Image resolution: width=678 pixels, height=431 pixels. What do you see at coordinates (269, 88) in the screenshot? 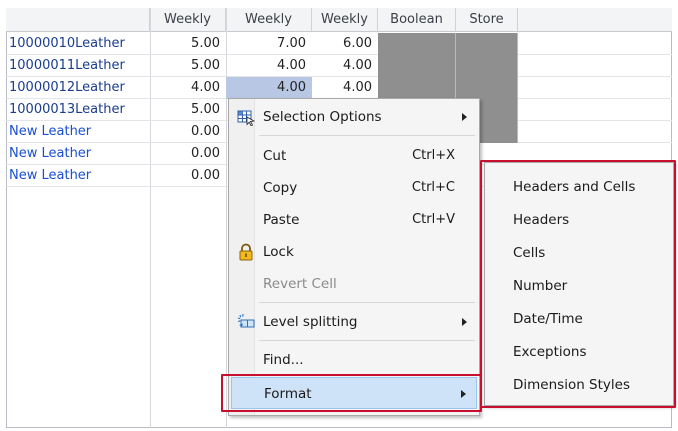
I see `cell-weekly-2-selected: 4.00` at bounding box center [269, 88].